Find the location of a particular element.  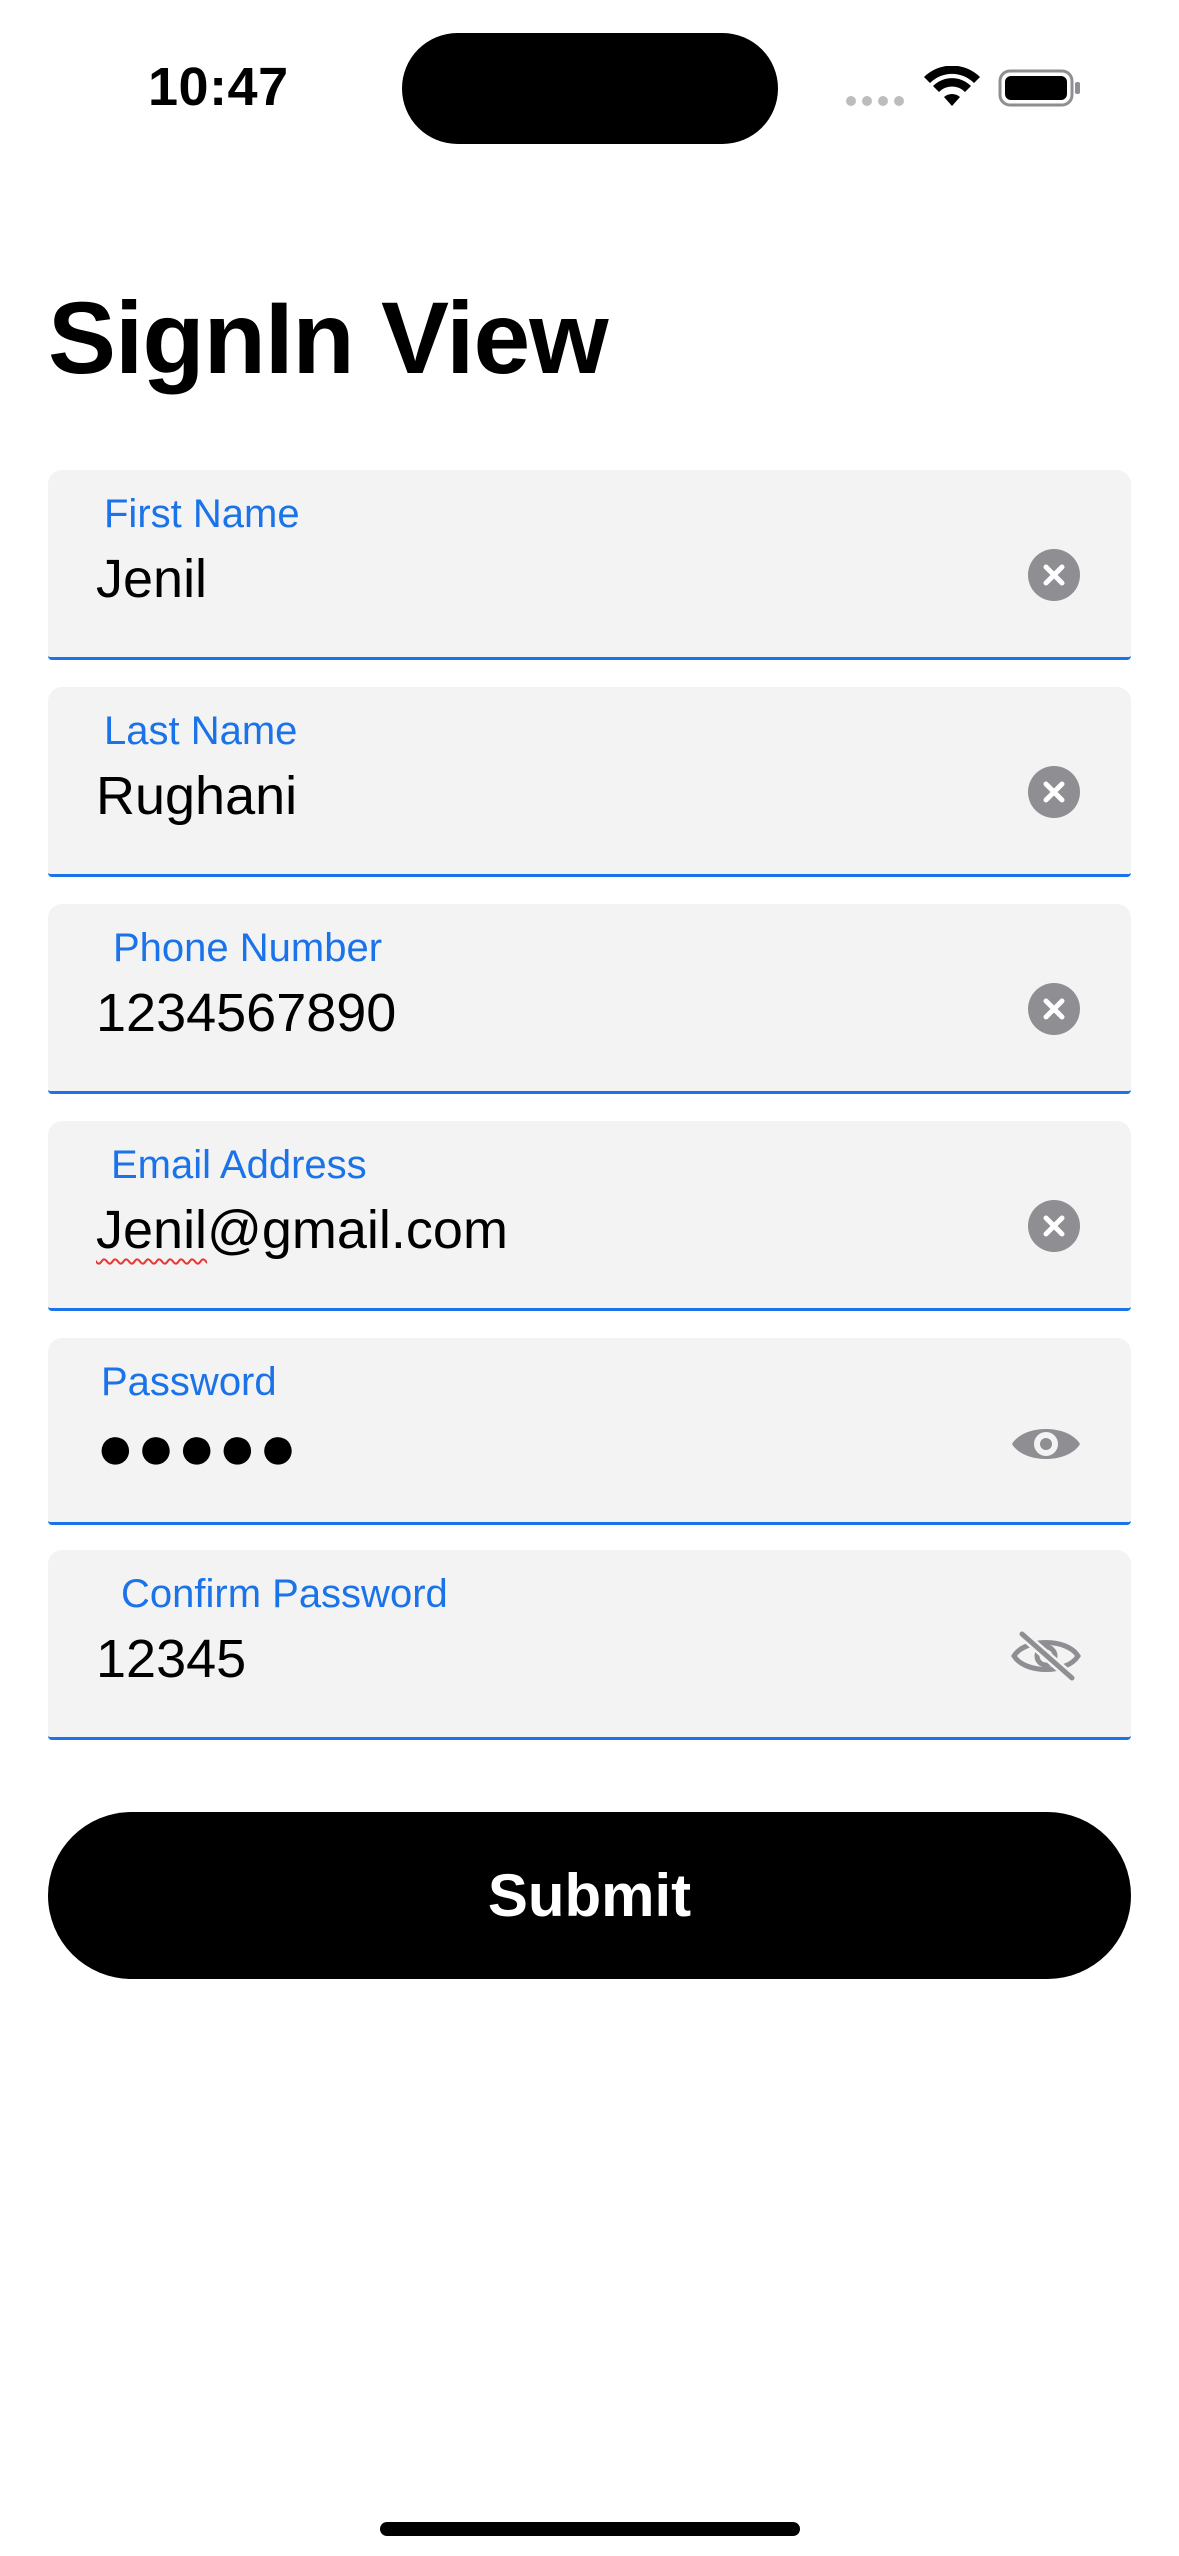

email-address-field: Email Address Jenil@gmail.com is located at coordinates (589, 1216).